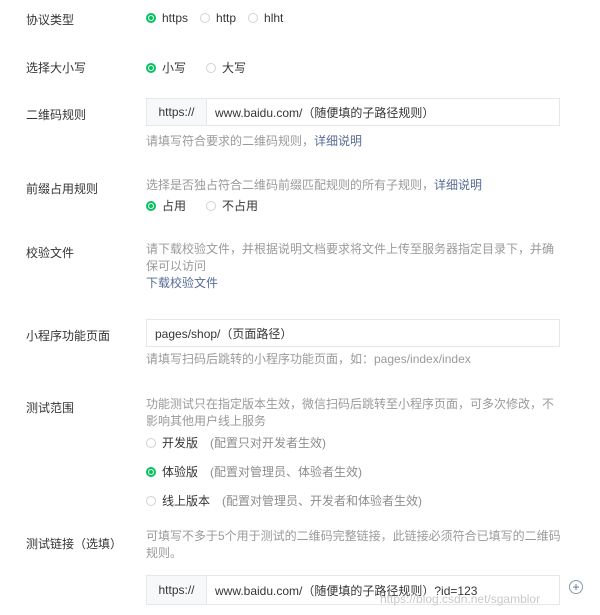  What do you see at coordinates (56, 68) in the screenshot?
I see `case-label: 选择大小写` at bounding box center [56, 68].